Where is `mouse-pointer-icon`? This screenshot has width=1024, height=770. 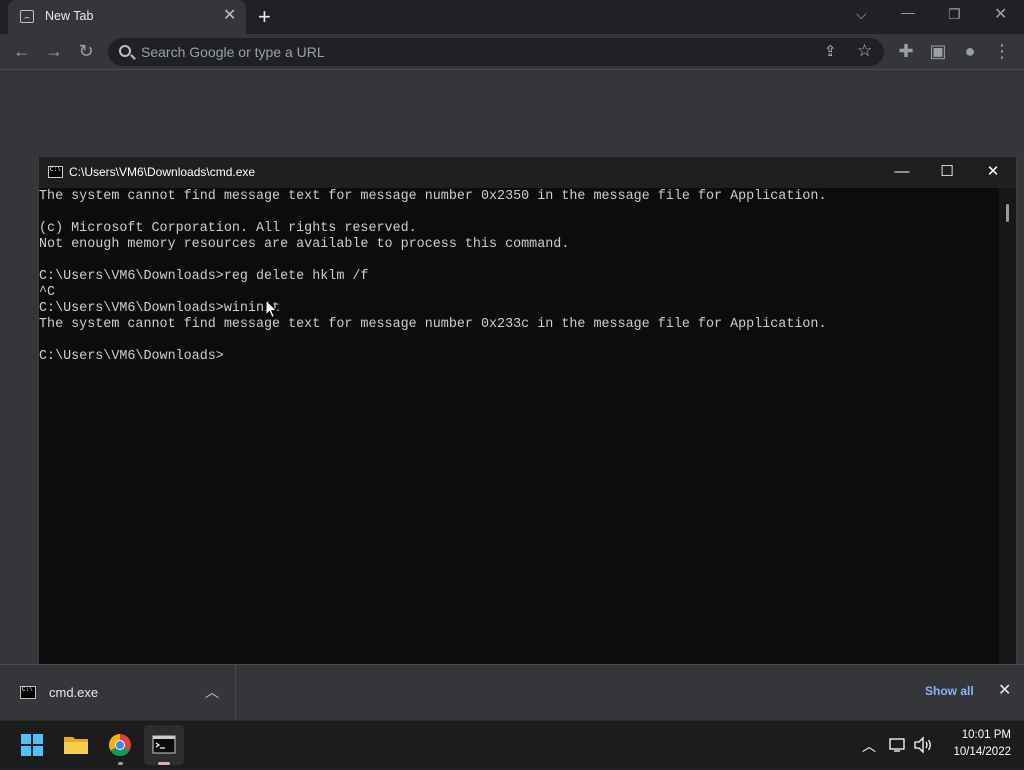 mouse-pointer-icon is located at coordinates (271, 309).